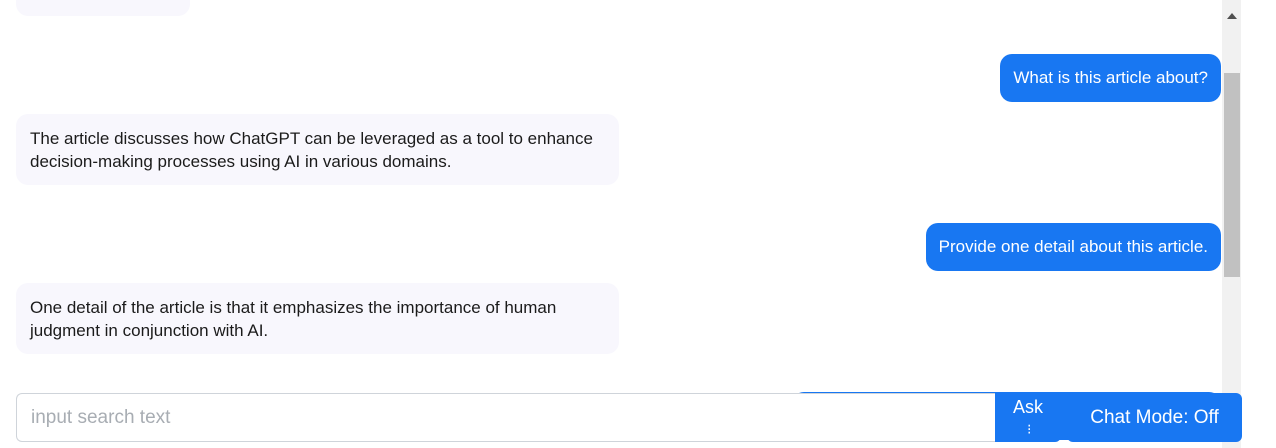 The width and height of the screenshot is (1276, 448). What do you see at coordinates (1232, 175) in the screenshot?
I see `scrollbar-thumb` at bounding box center [1232, 175].